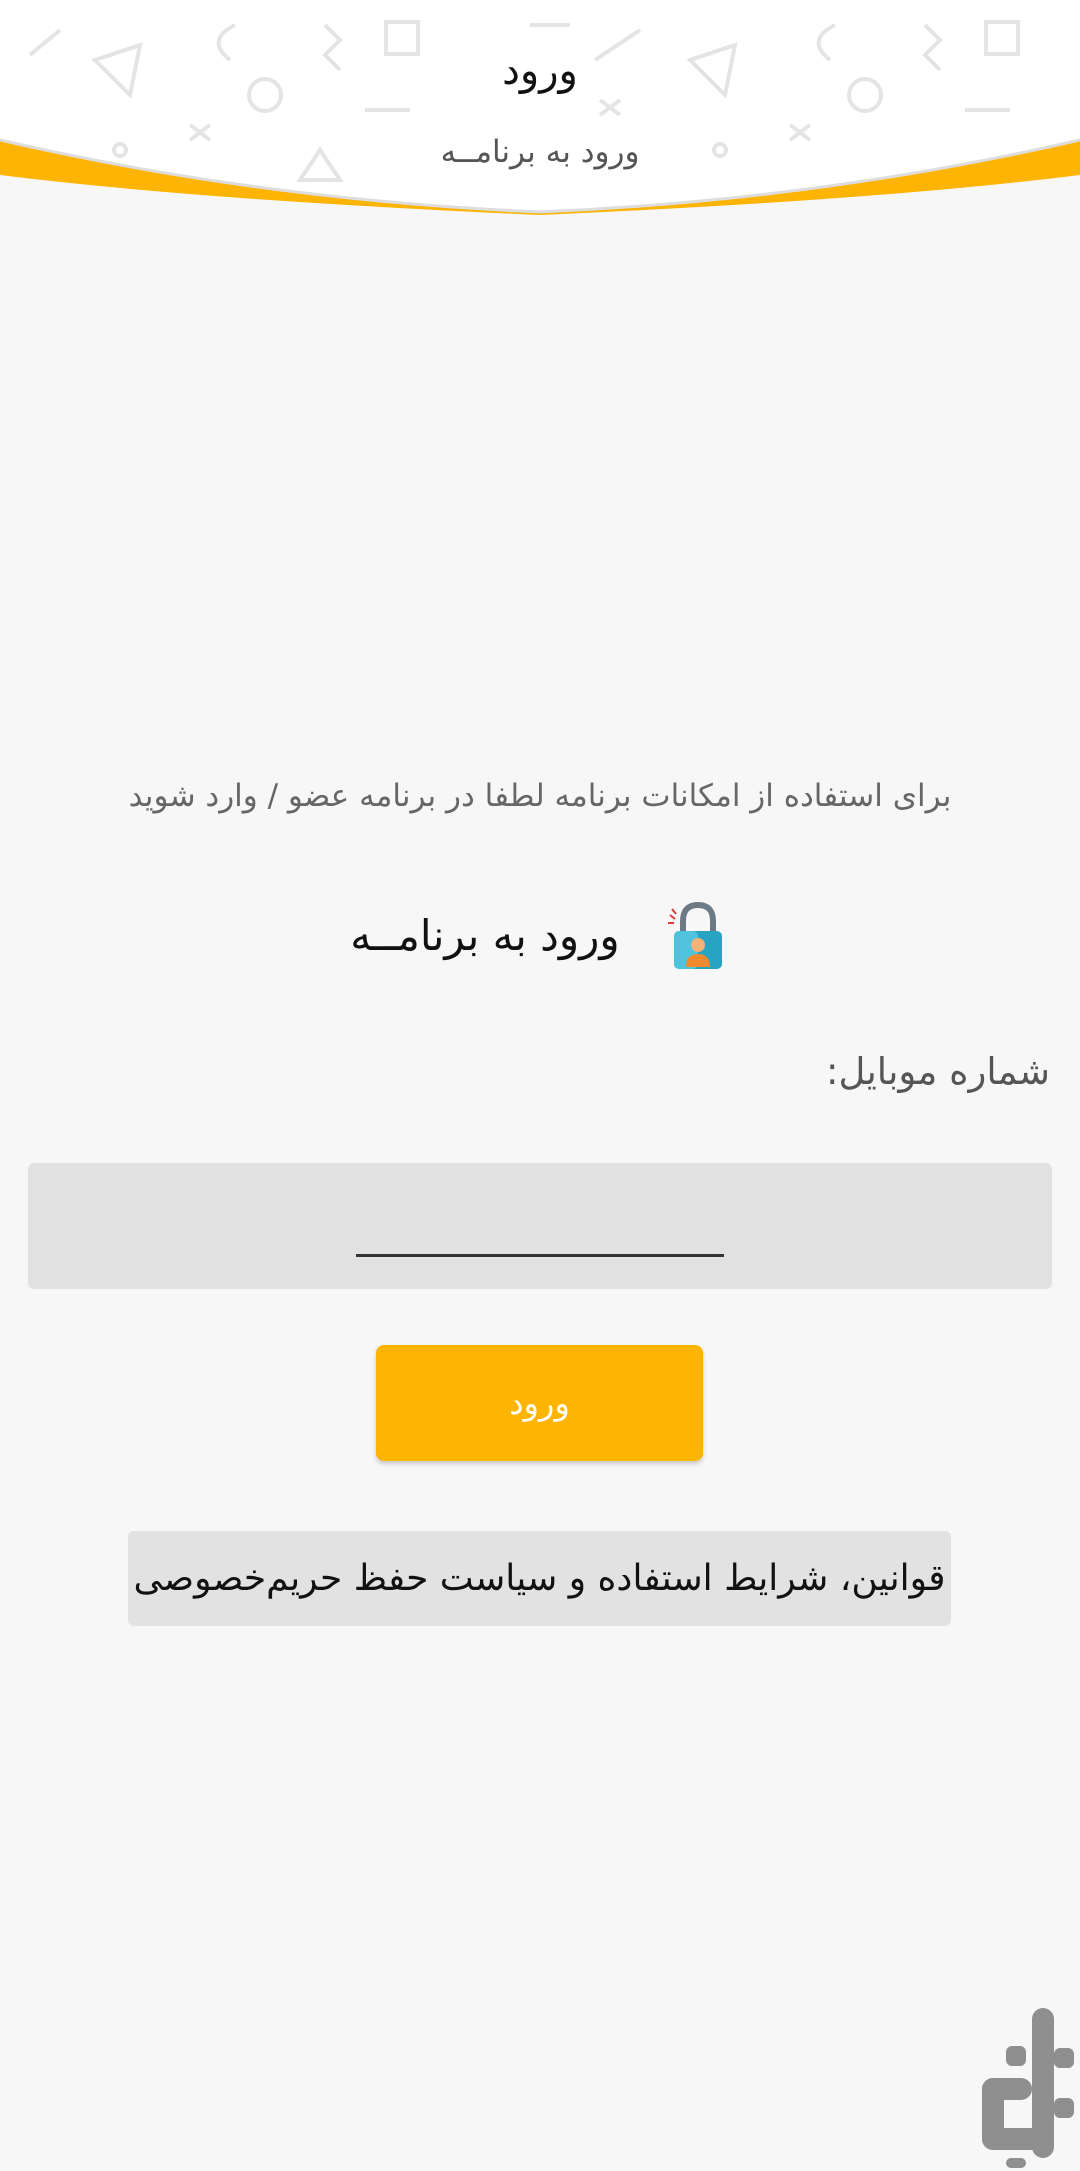 Image resolution: width=1080 pixels, height=2171 pixels. I want to click on header: ورود ورود به برنامــه, so click(540, 110).